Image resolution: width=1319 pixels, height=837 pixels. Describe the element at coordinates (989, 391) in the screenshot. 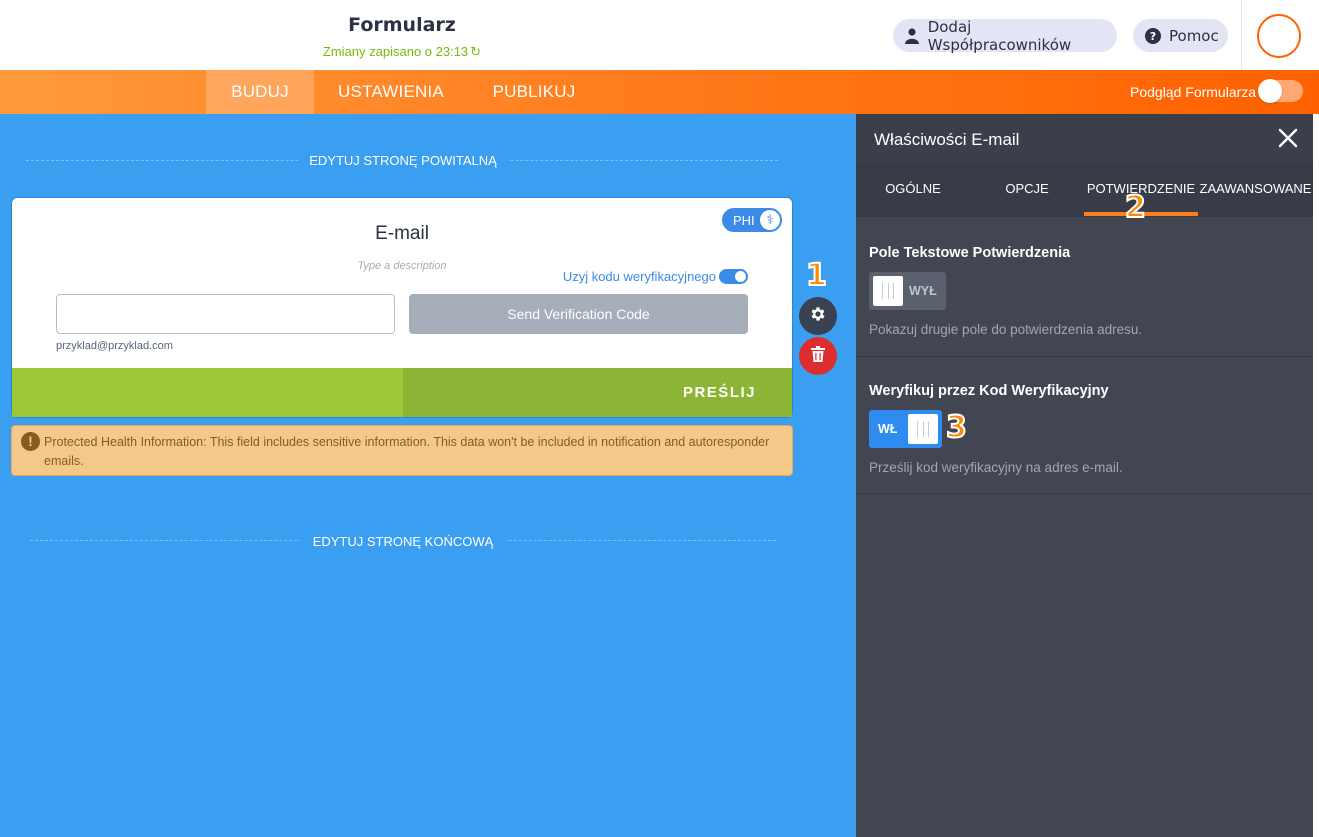

I see `verify-code-title: Weryfikuj przez Kod Weryfikacyjny` at that location.